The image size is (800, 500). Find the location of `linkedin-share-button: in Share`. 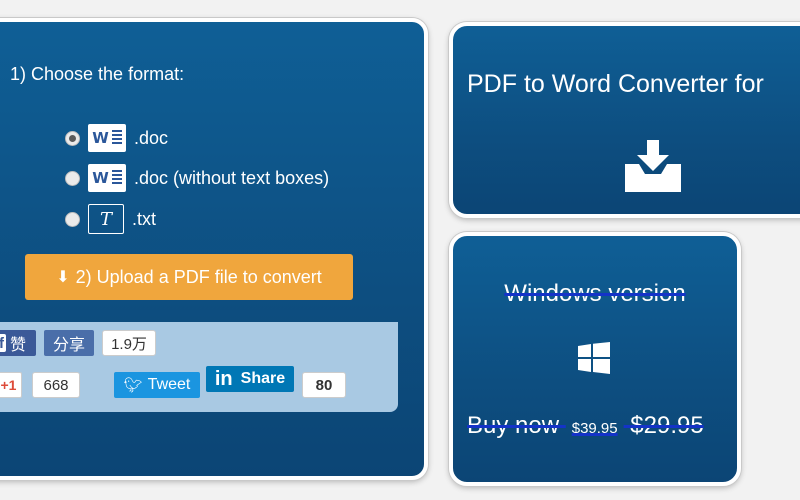

linkedin-share-button: in Share is located at coordinates (250, 379).